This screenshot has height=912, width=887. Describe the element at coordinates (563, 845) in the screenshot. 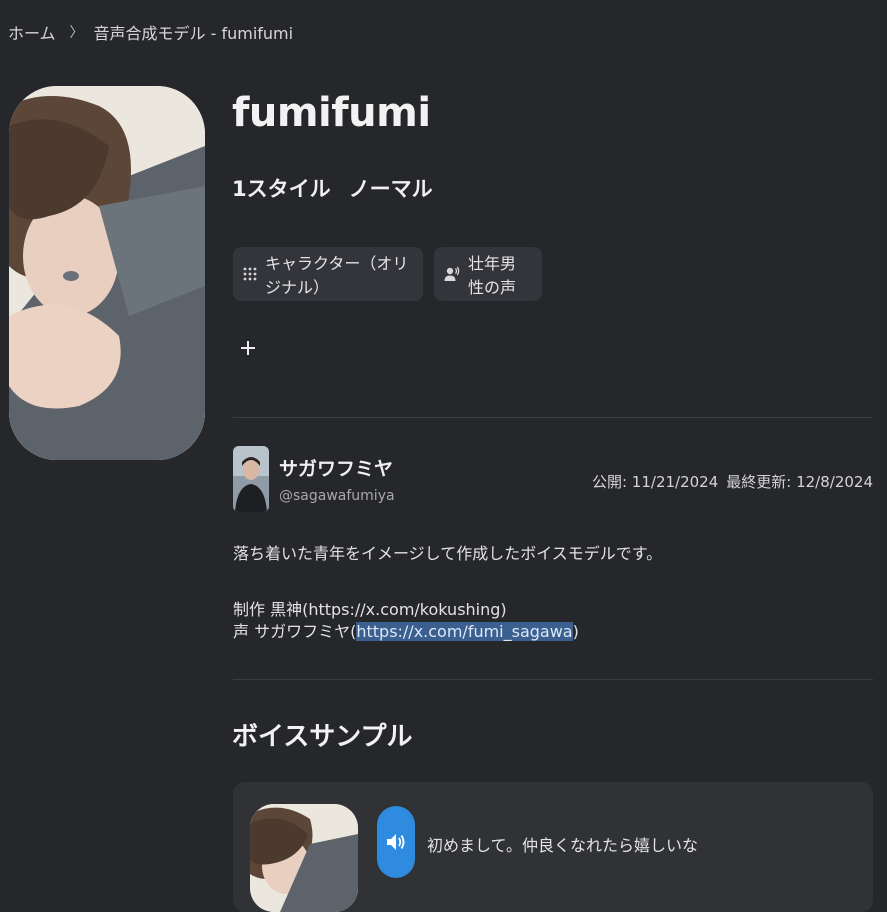

I see `sample-text: 初めまして。仲良くなれたら嬉しいな` at that location.